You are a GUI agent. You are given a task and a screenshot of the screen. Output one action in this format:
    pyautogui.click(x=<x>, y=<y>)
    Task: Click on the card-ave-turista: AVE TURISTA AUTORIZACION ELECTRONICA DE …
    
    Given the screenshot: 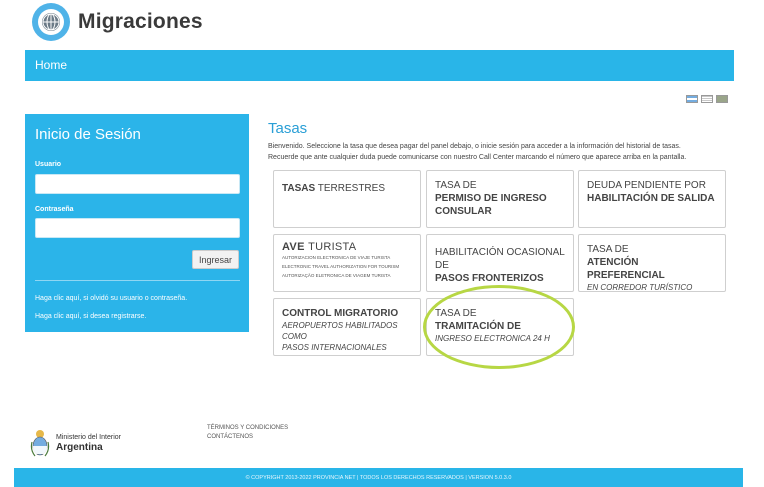 What is the action you would take?
    pyautogui.click(x=347, y=263)
    